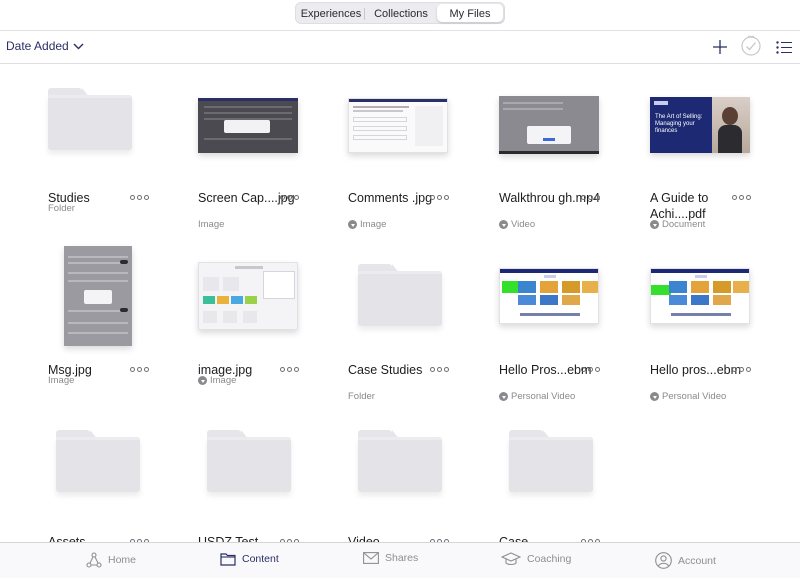 The height and width of the screenshot is (578, 800). I want to click on file-type: Video, so click(517, 224).